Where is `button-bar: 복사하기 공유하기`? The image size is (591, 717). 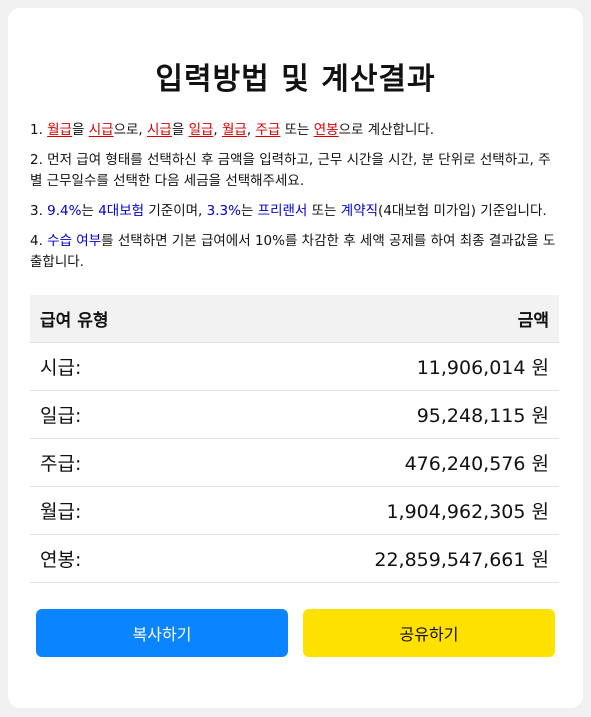 button-bar: 복사하기 공유하기 is located at coordinates (295, 633).